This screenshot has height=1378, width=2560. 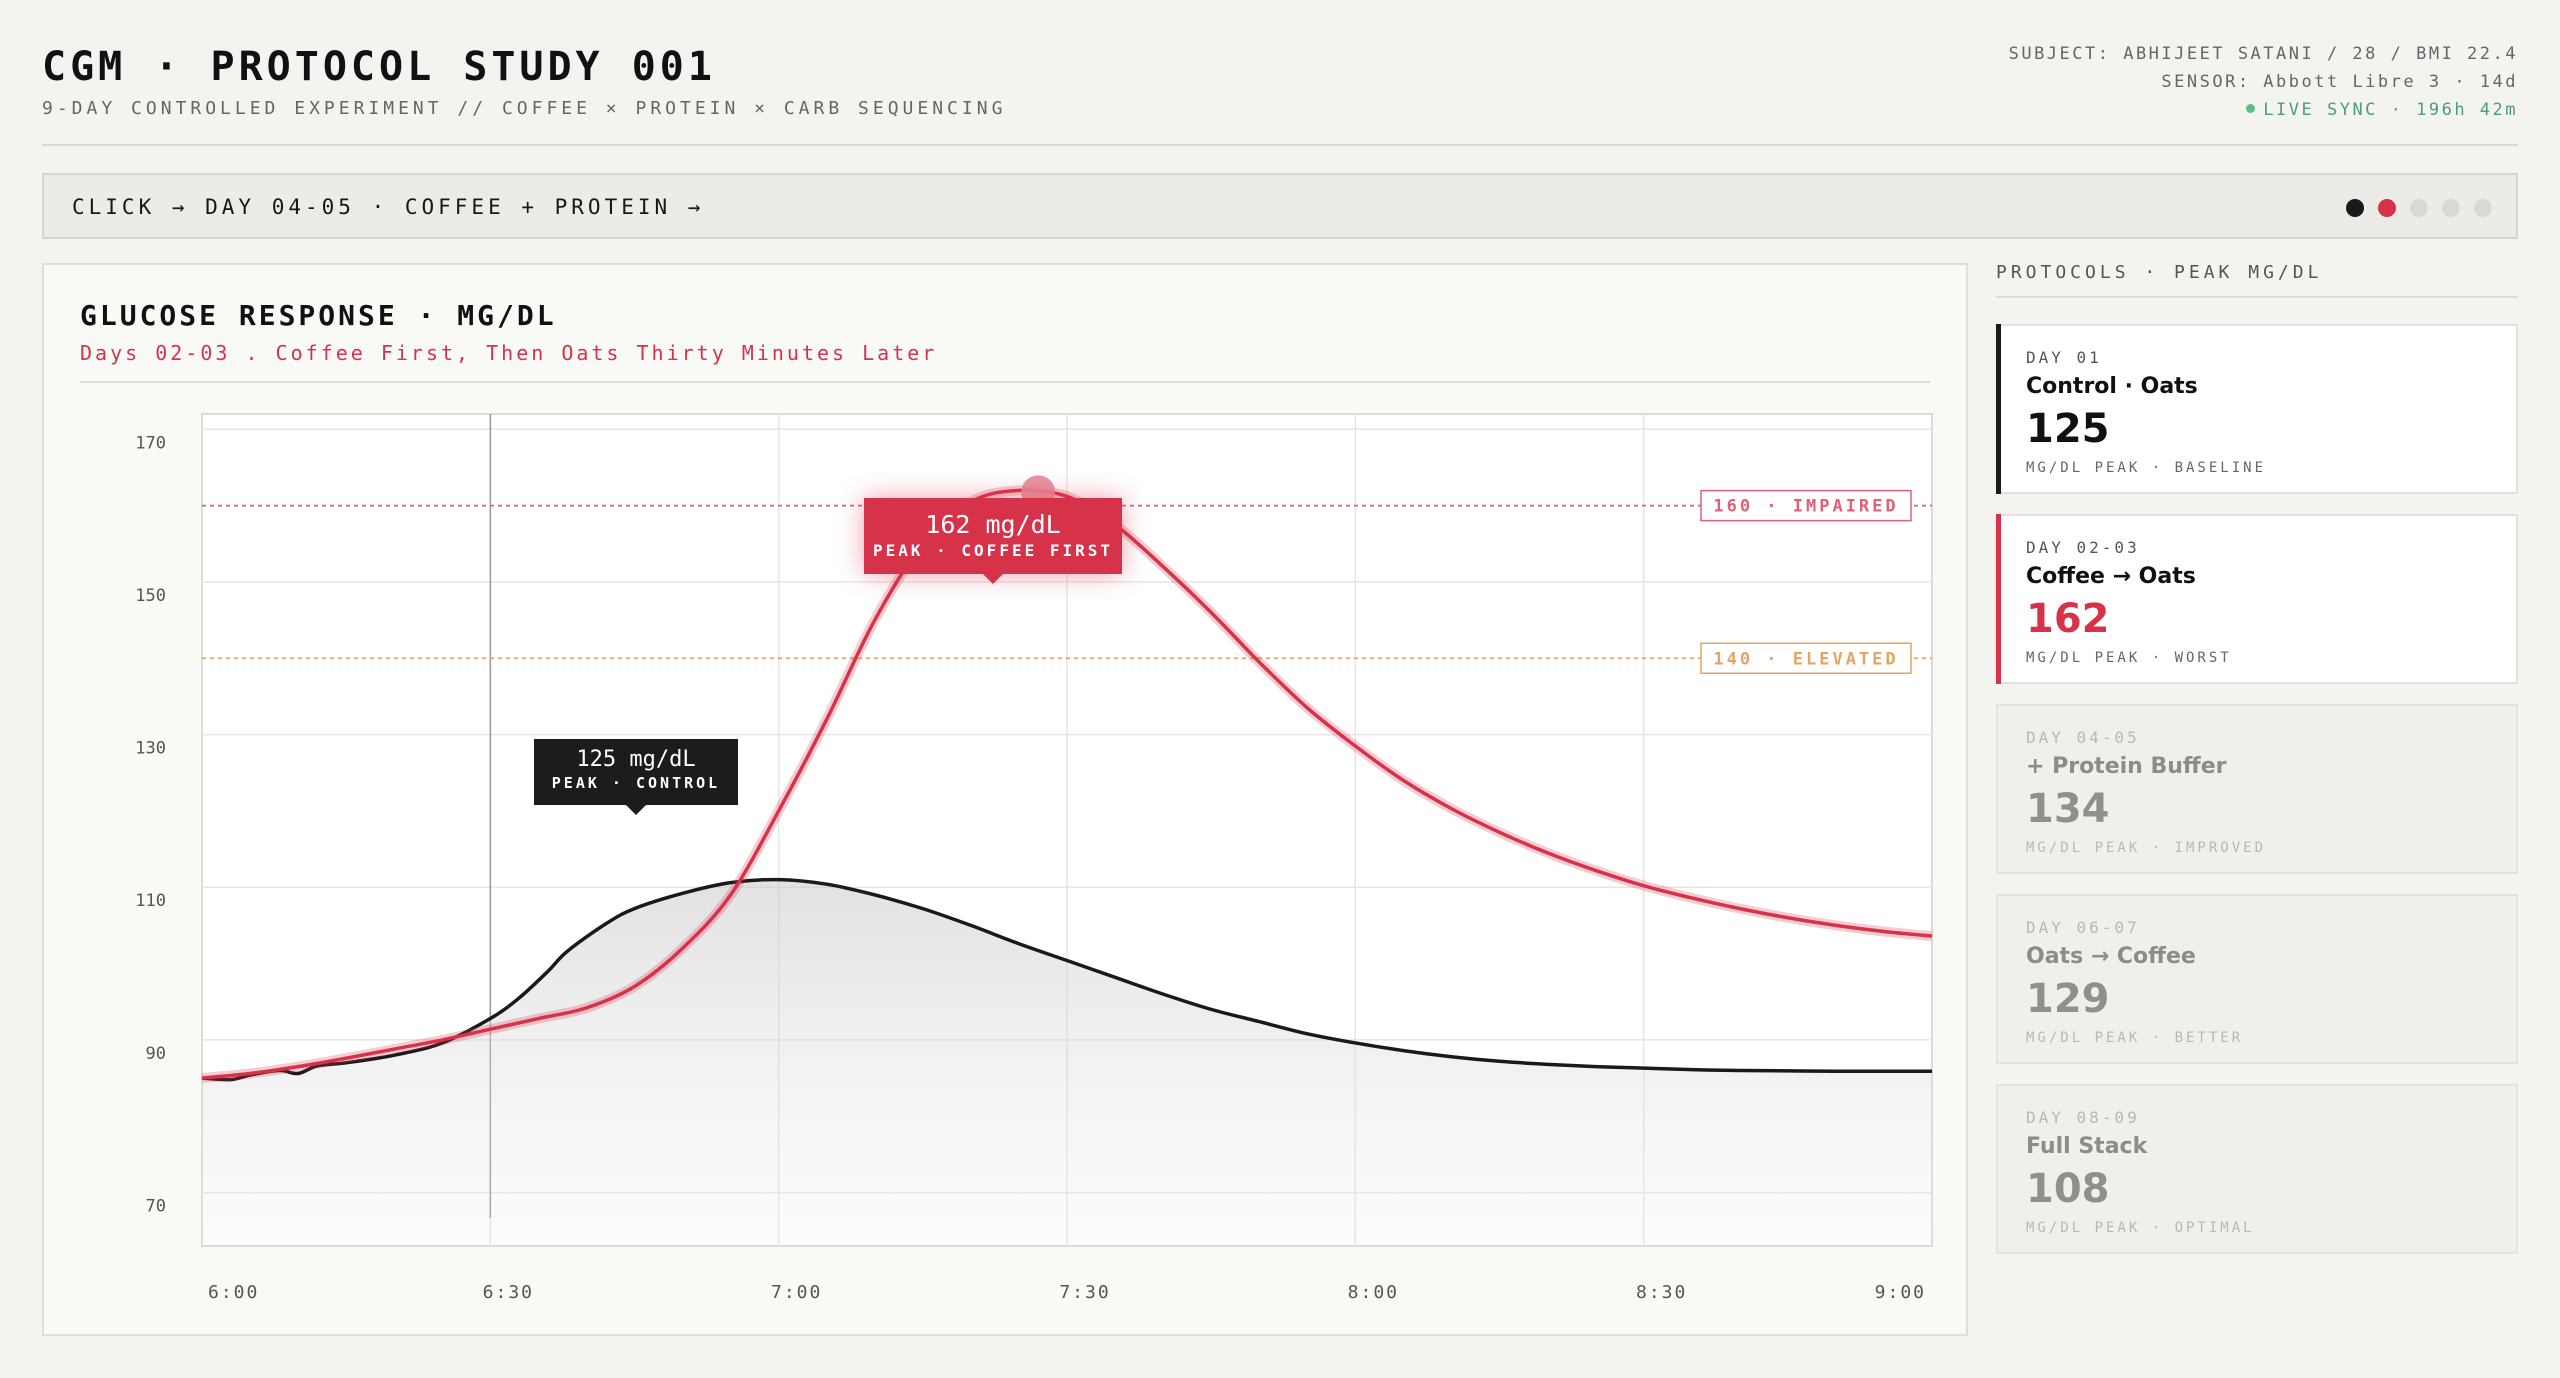 I want to click on tooltip-value: 125 mg/dL, so click(x=636, y=759).